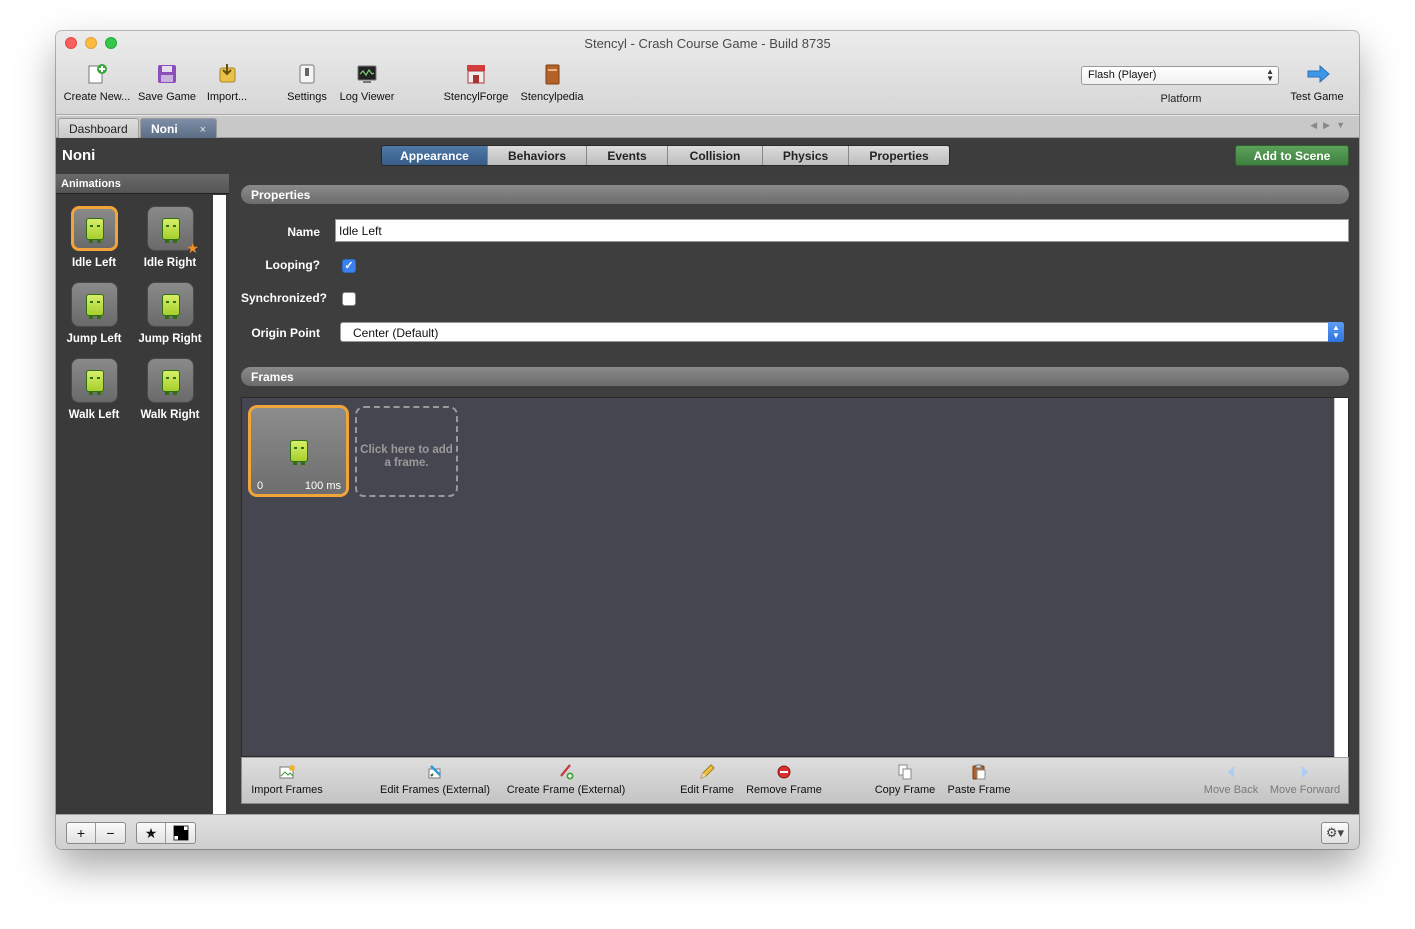  Describe the element at coordinates (406, 451) in the screenshot. I see `add-frame-placeholder: Click here to add a frame.` at that location.